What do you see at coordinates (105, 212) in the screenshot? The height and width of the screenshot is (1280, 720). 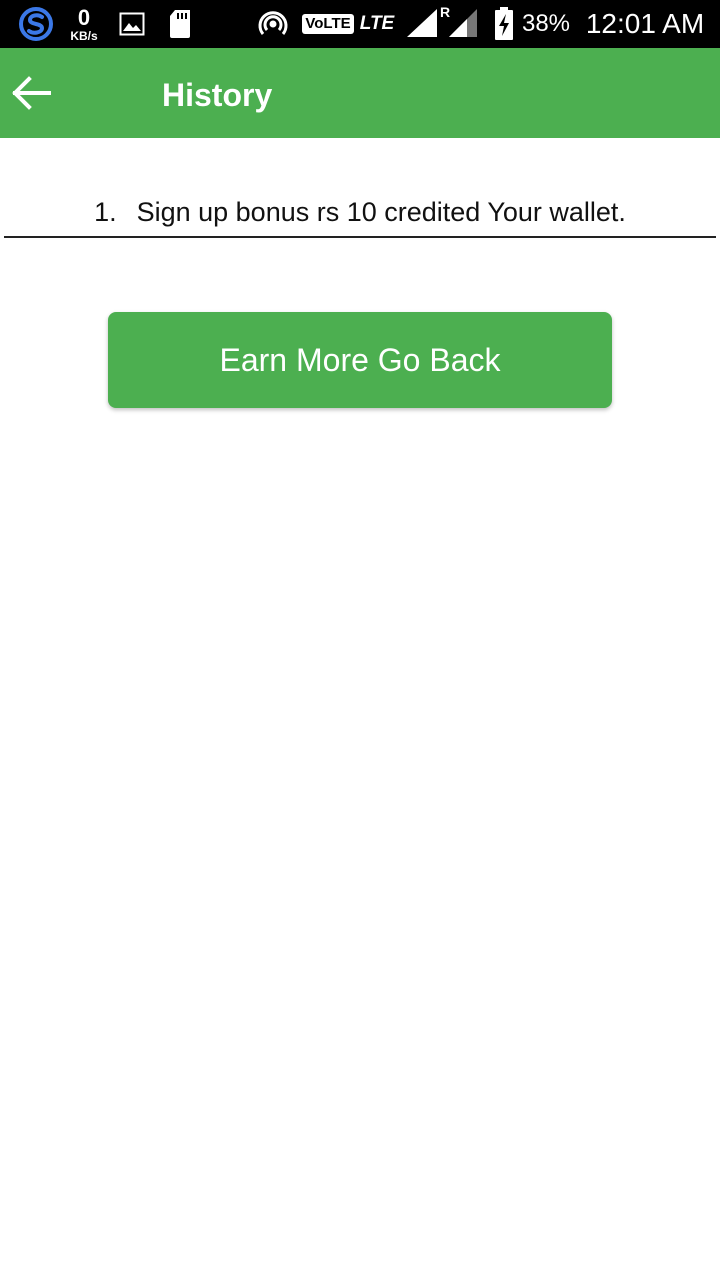 I see `list-item-index: 1.` at bounding box center [105, 212].